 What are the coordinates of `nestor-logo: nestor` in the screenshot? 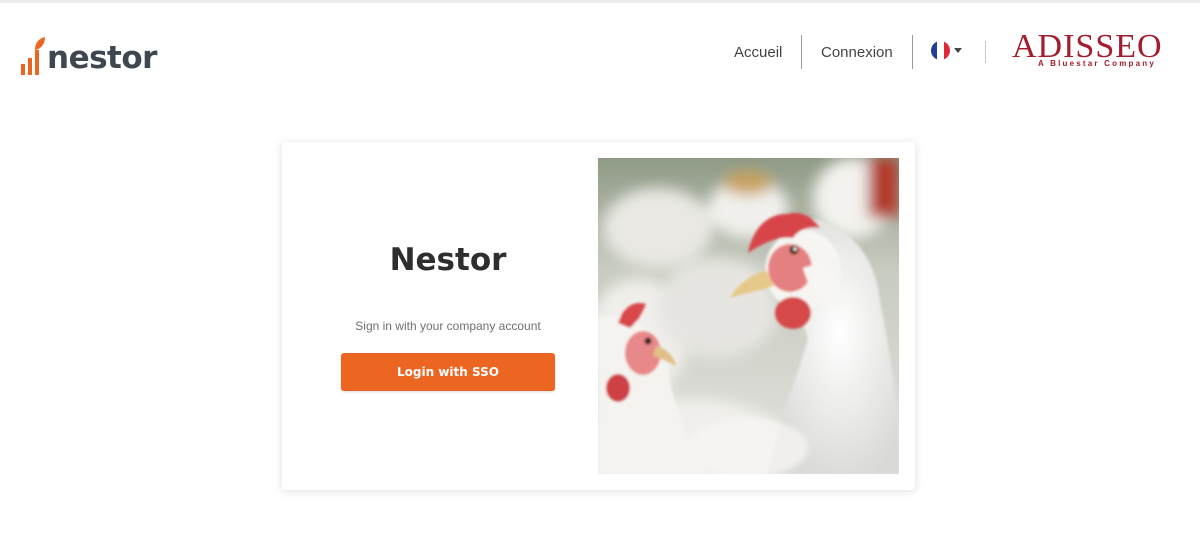 It's located at (88, 54).